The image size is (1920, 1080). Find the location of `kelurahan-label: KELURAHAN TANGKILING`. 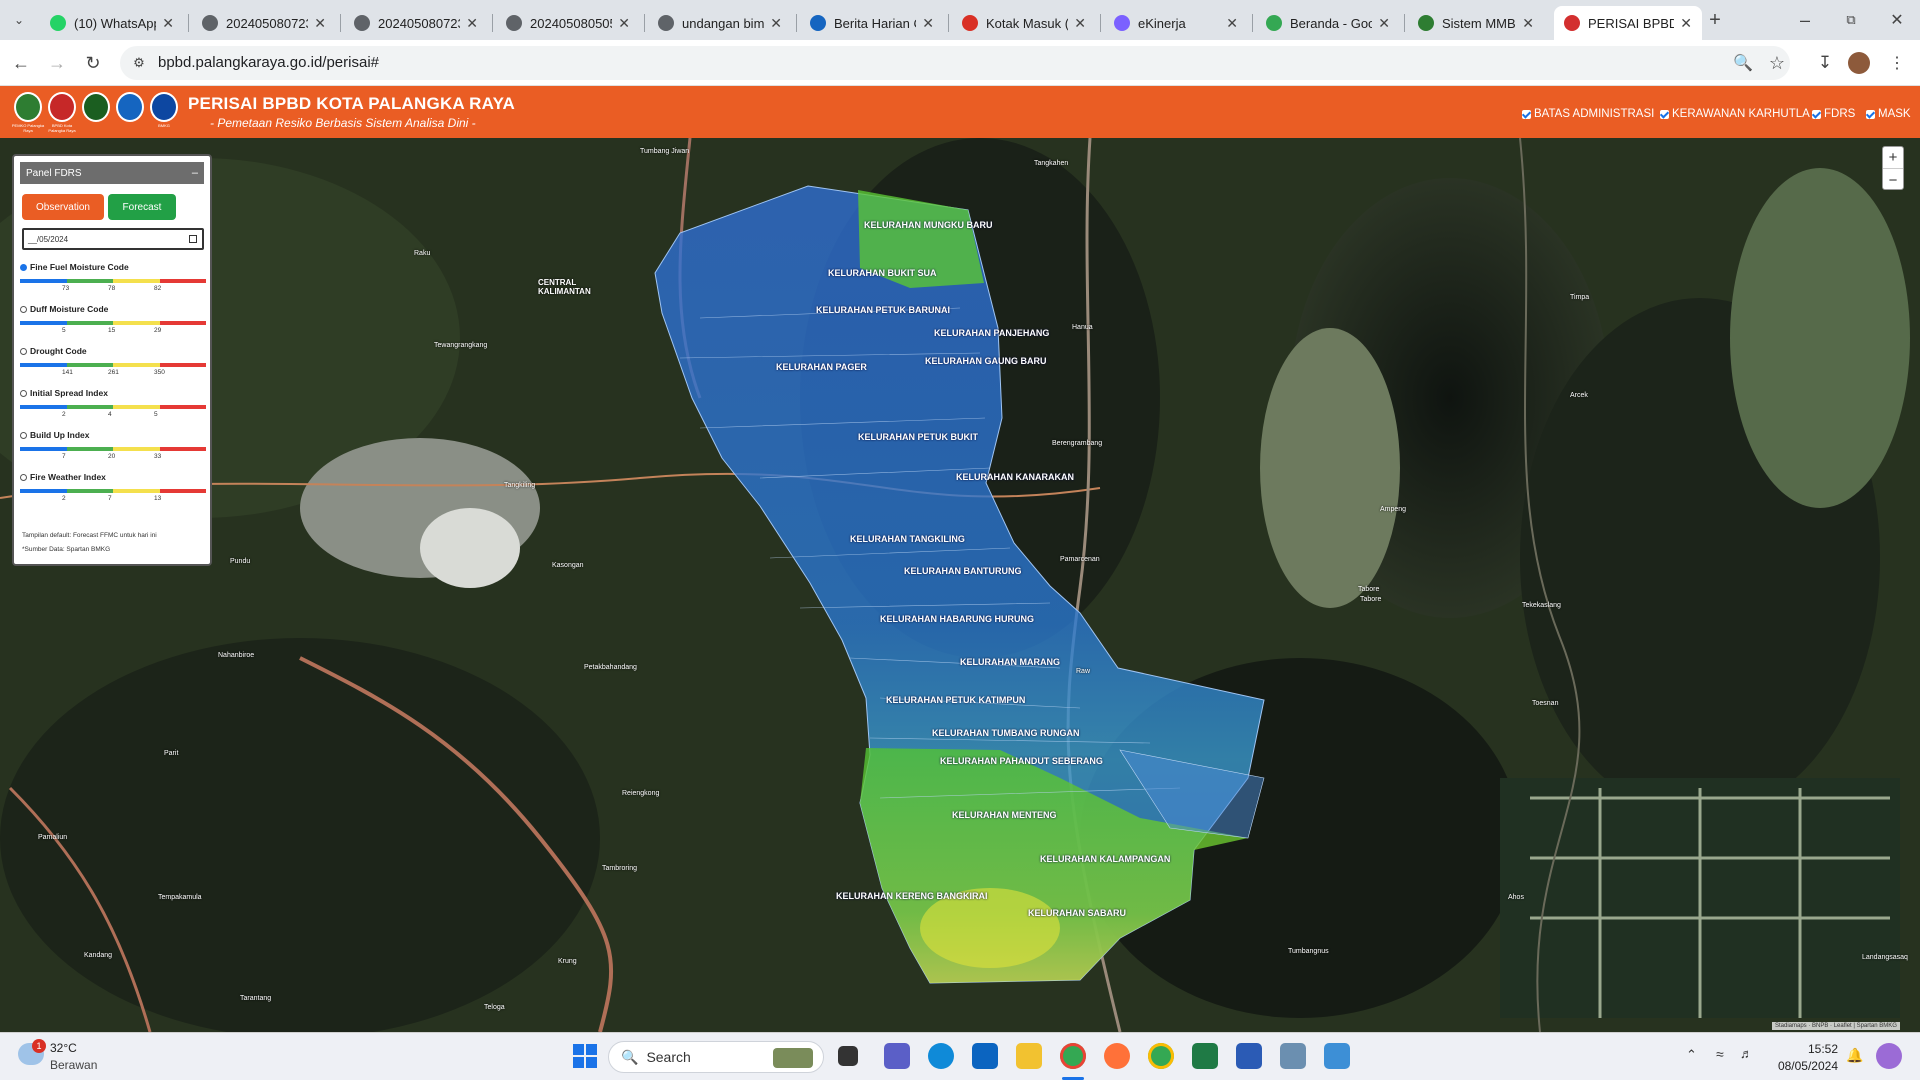

kelurahan-label: KELURAHAN TANGKILING is located at coordinates (907, 539).